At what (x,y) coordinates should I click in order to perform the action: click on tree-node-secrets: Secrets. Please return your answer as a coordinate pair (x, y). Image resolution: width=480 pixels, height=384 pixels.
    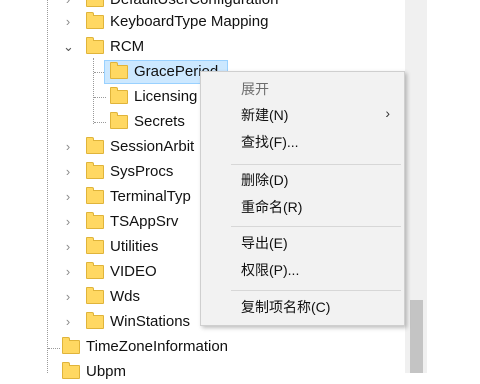
    Looking at the image, I should click on (115, 122).